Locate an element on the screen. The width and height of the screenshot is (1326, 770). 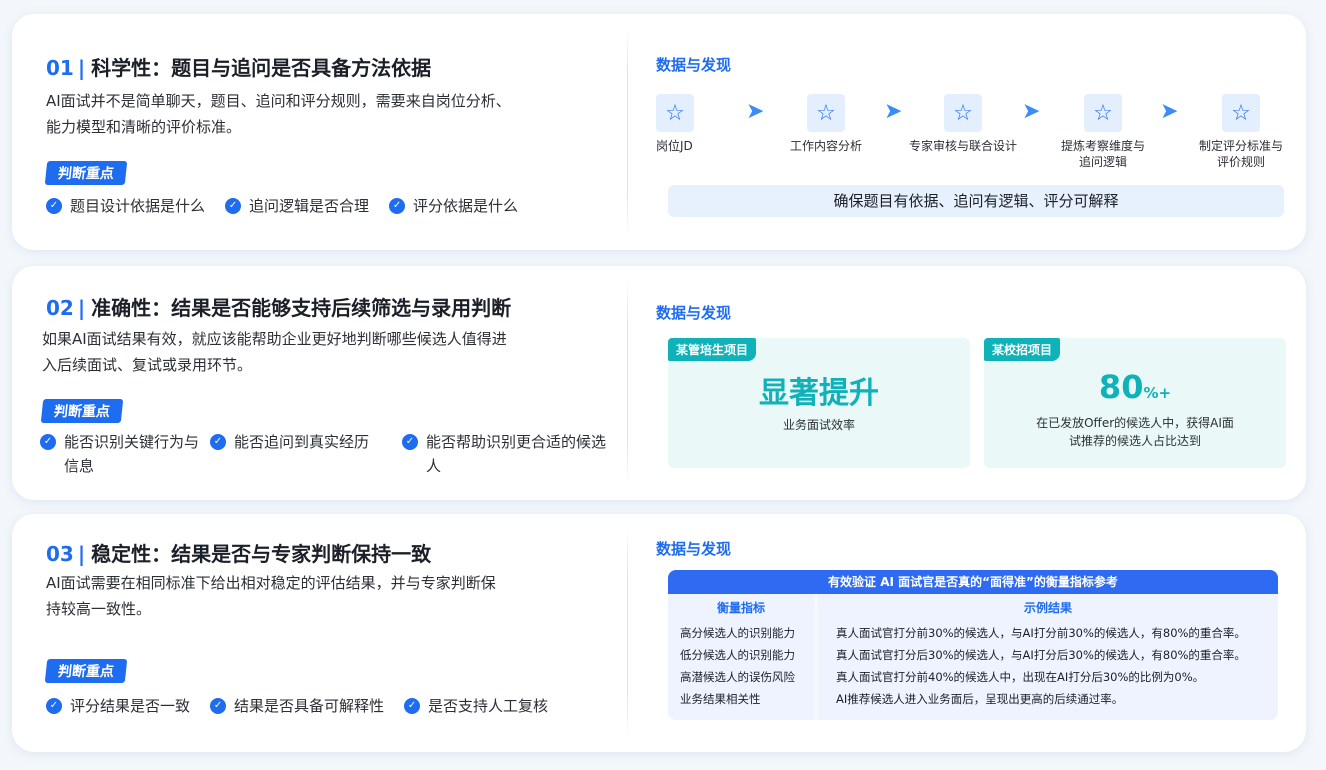
check-item: ✓ 追问逻辑是否合理 is located at coordinates (297, 206).